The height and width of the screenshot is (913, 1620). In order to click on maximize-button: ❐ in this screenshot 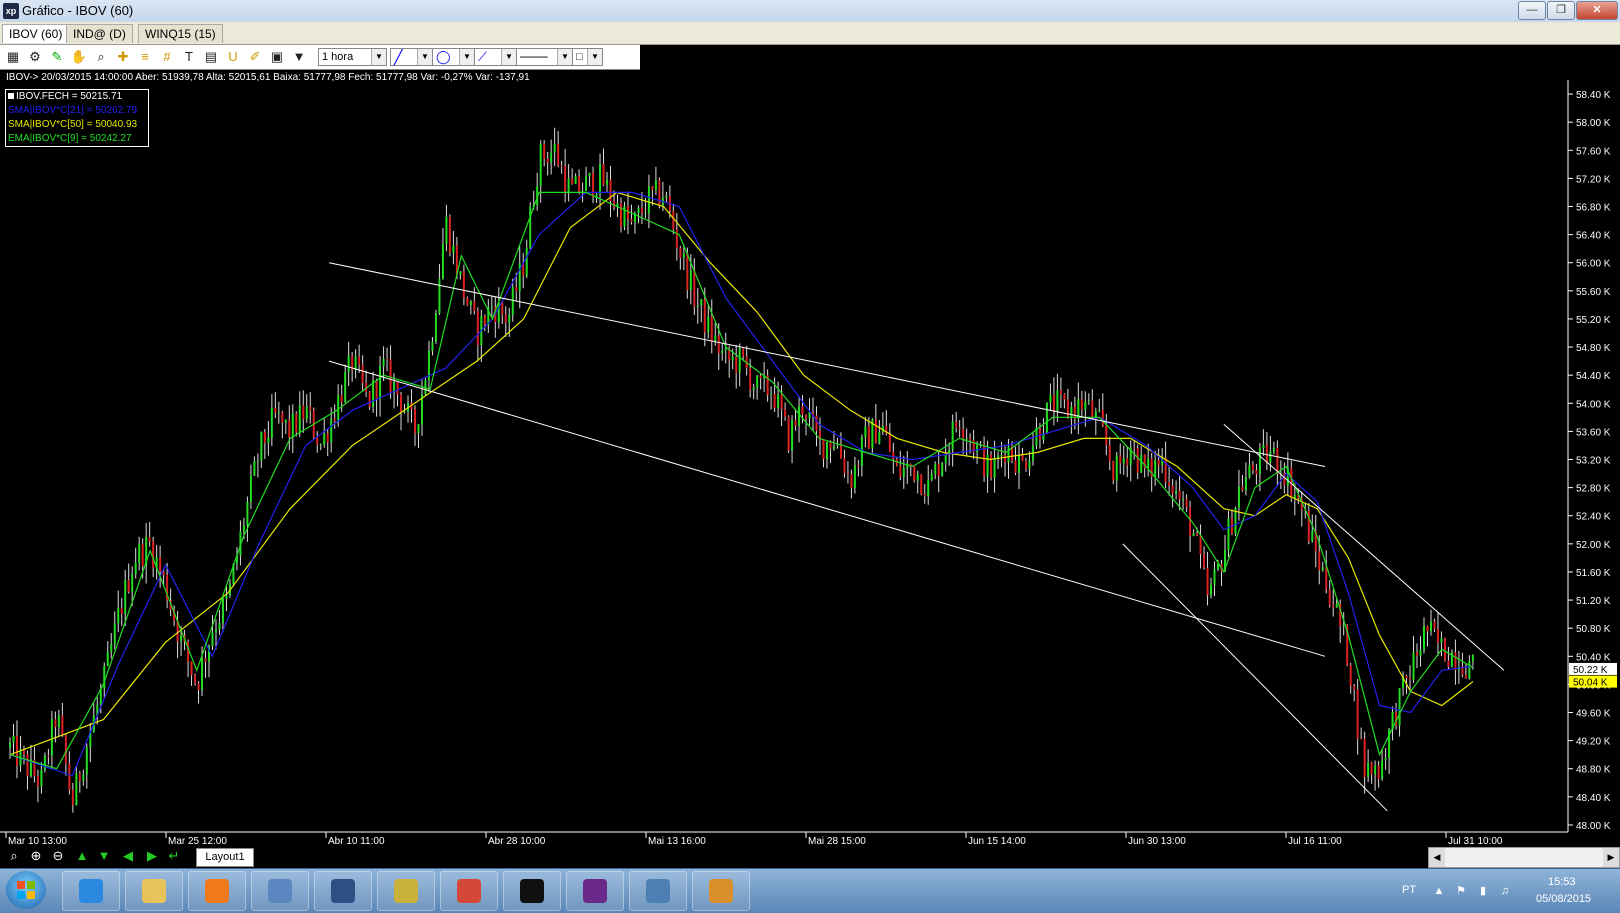, I will do `click(1561, 10)`.